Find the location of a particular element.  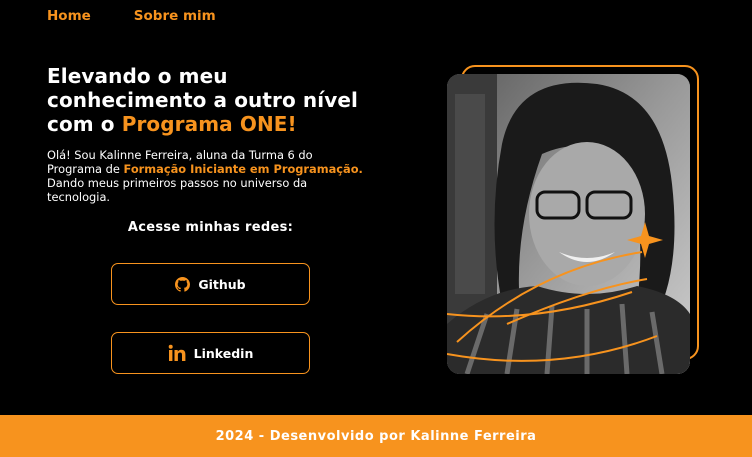

intro-highlight: Formação Iniciante em Programação. is located at coordinates (243, 169).